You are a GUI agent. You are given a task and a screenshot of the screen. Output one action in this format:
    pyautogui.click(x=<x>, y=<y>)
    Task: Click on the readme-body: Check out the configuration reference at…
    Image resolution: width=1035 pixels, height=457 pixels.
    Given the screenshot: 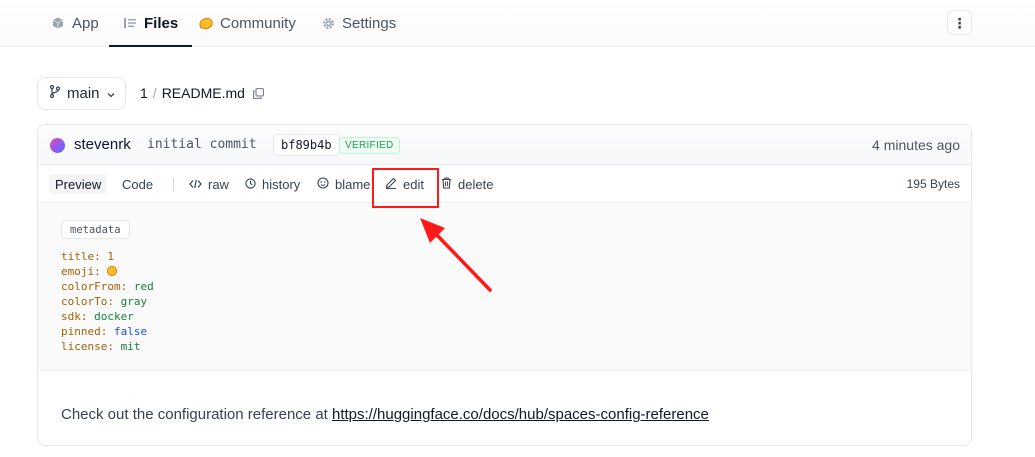 What is the action you would take?
    pyautogui.click(x=385, y=414)
    